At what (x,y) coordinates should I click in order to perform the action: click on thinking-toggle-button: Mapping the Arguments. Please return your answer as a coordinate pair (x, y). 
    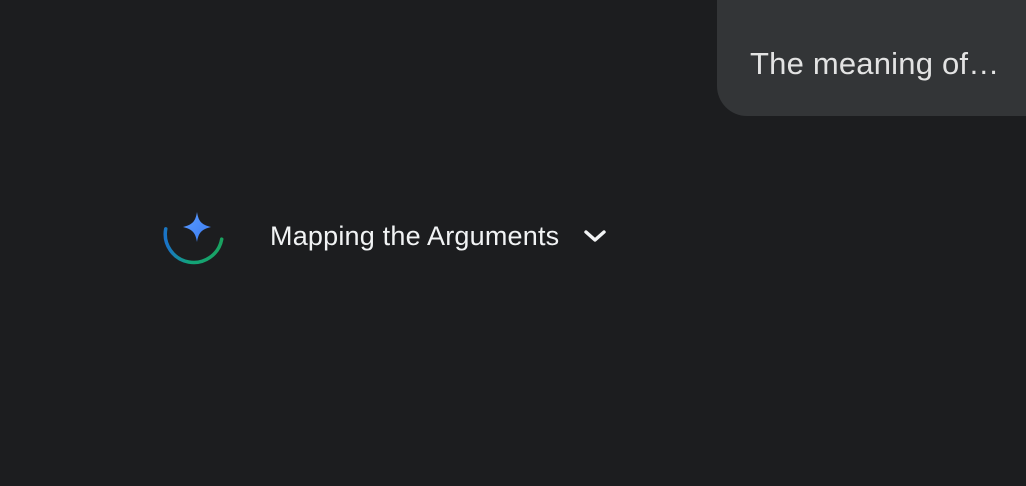
    Looking at the image, I should click on (439, 236).